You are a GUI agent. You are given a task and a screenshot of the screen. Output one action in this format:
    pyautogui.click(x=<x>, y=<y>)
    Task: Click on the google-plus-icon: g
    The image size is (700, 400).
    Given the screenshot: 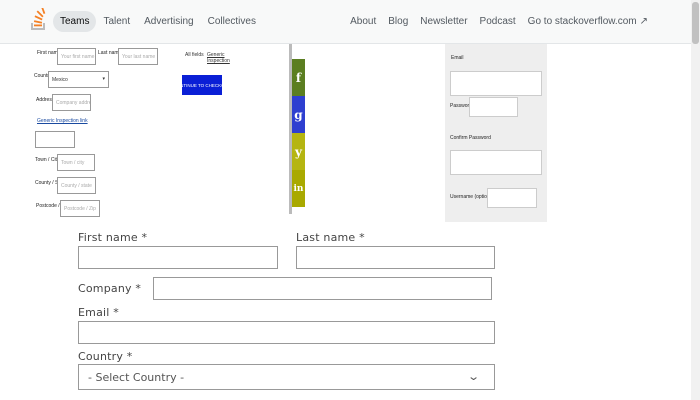 What is the action you would take?
    pyautogui.click(x=298, y=114)
    